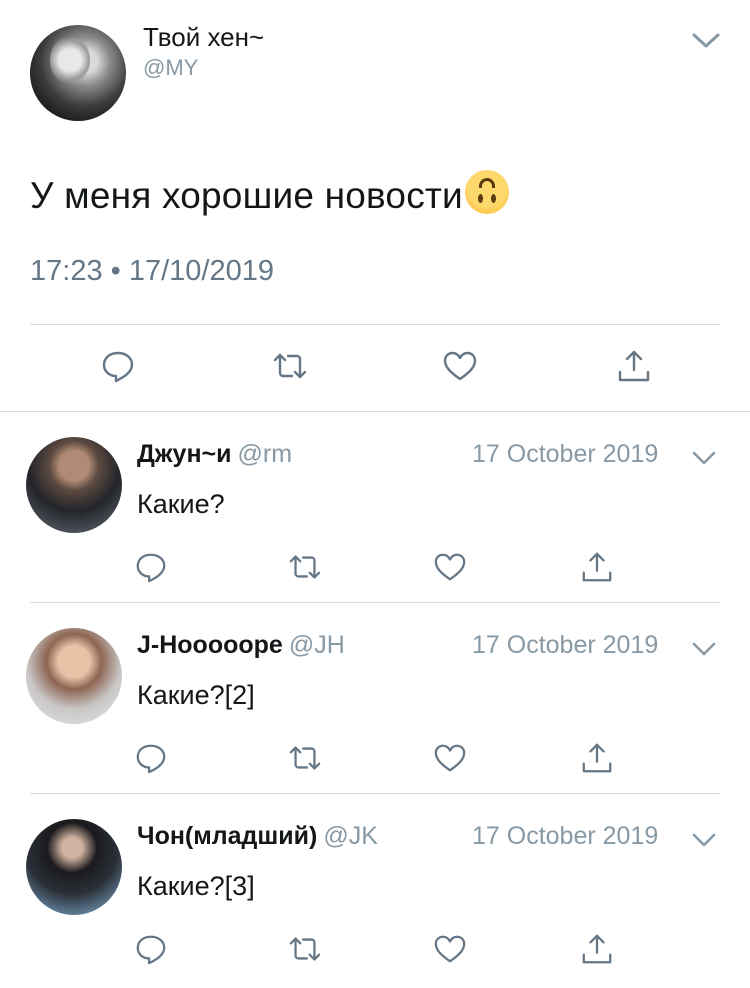  Describe the element at coordinates (210, 645) in the screenshot. I see `author-name: J-Hooooope` at that location.